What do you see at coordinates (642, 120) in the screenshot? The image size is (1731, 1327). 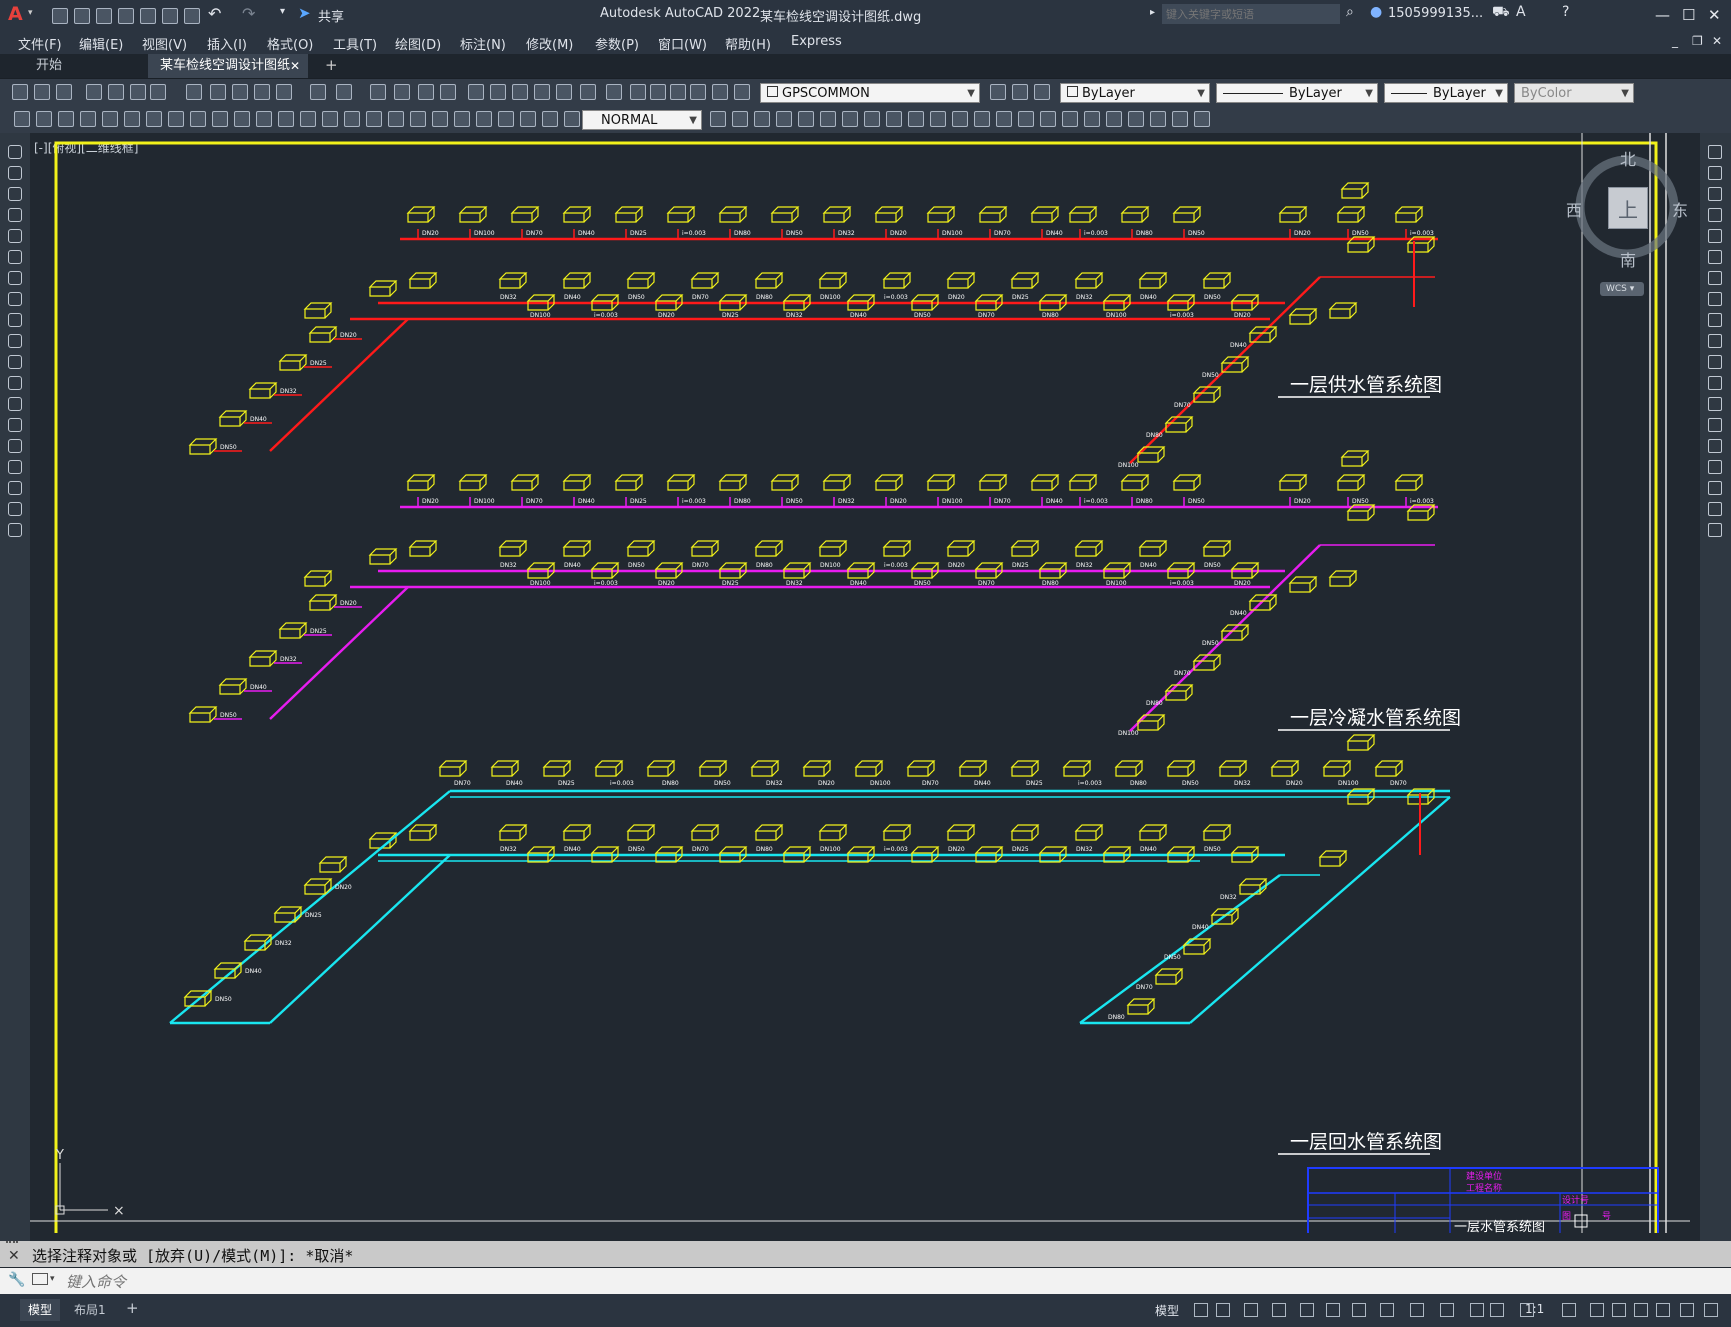 I see `textstyle-dropdown: NORMAL ▼` at bounding box center [642, 120].